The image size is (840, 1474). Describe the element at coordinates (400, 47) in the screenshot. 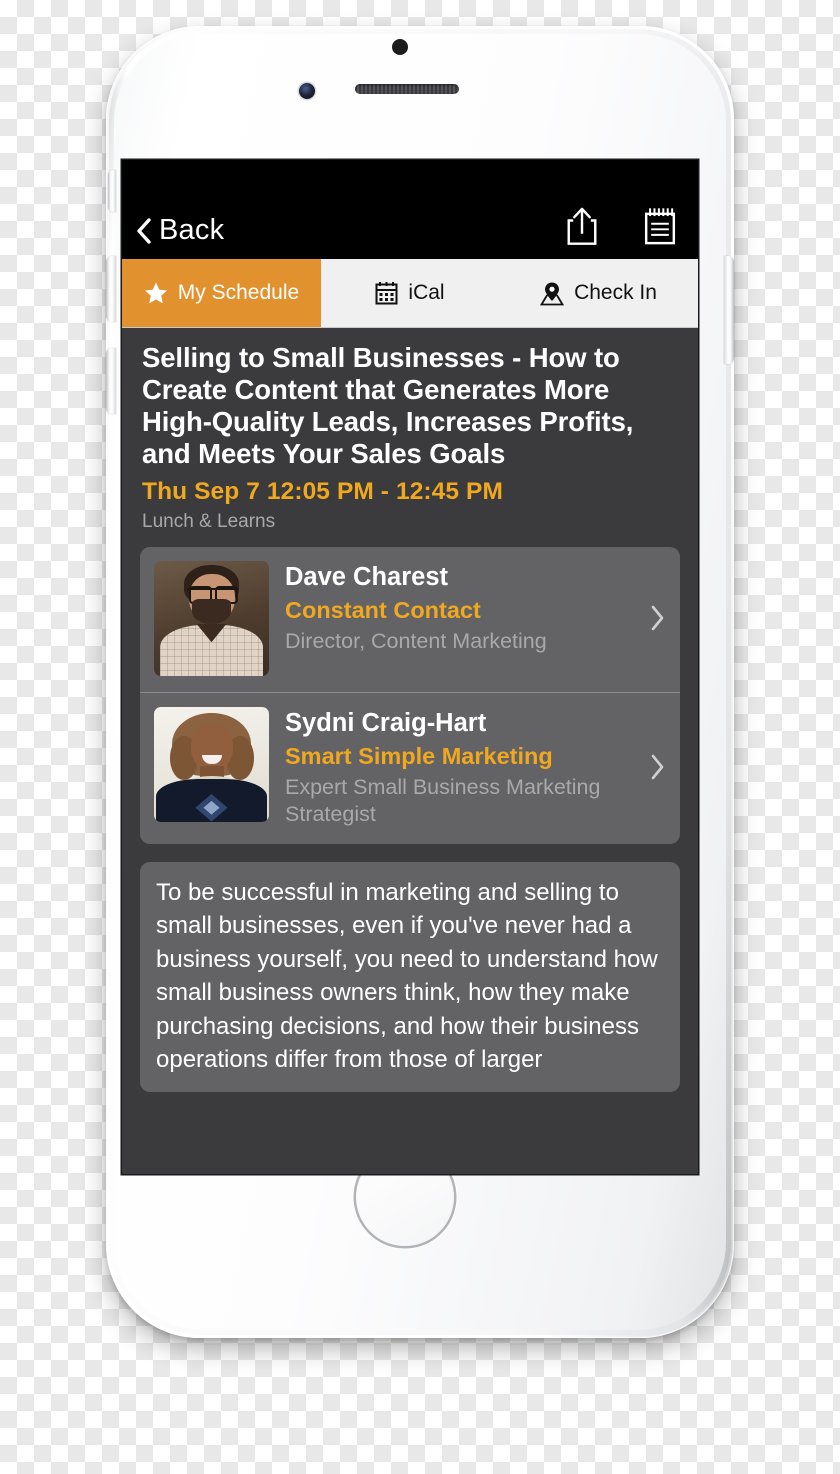

I see `proximity-sensor` at that location.